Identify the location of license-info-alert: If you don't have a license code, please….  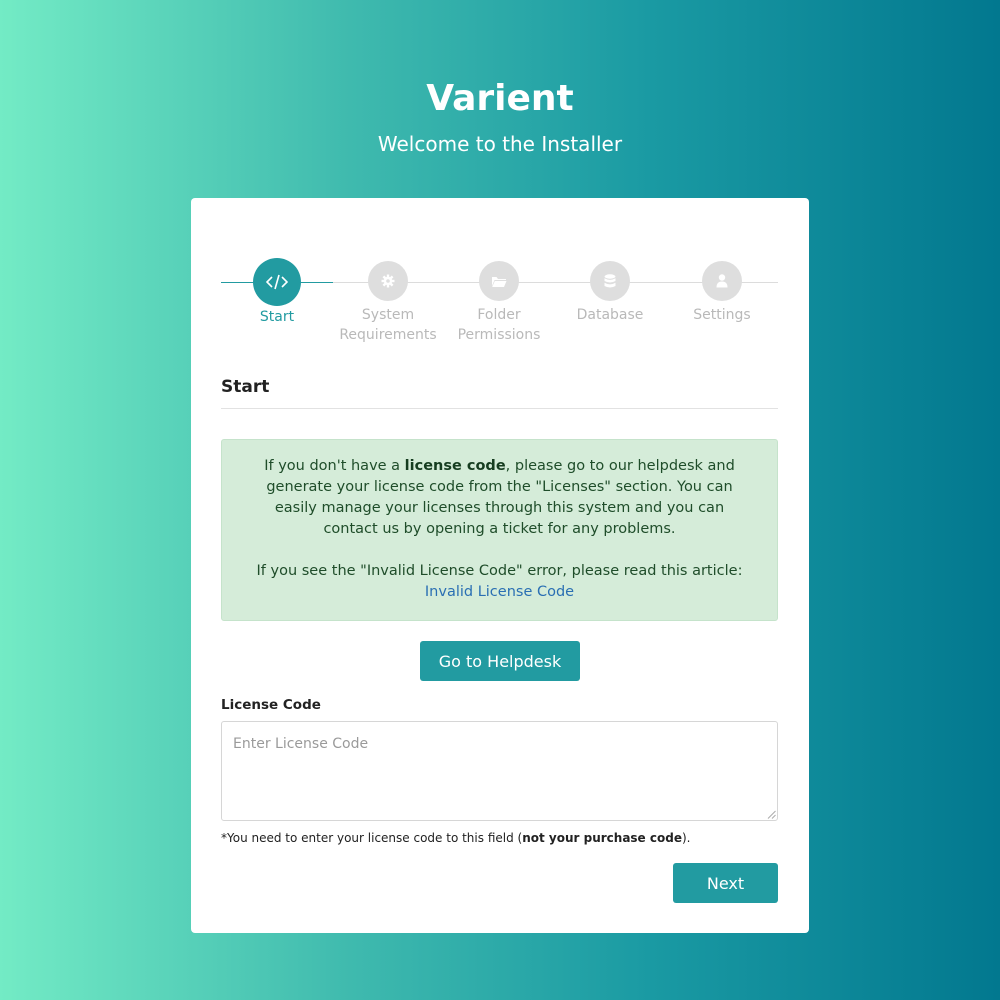
(499, 530).